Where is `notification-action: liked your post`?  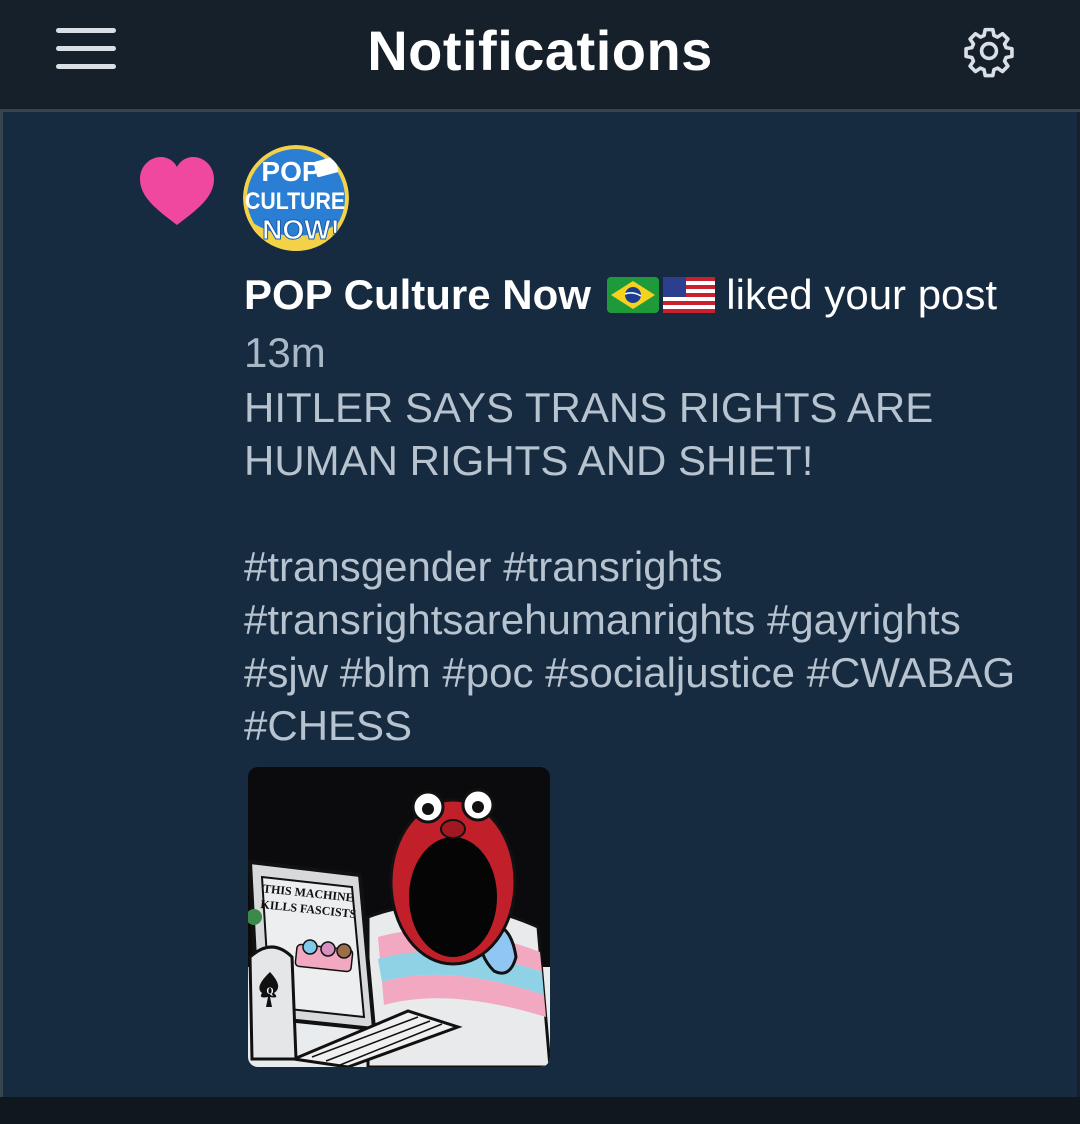 notification-action: liked your post is located at coordinates (862, 294).